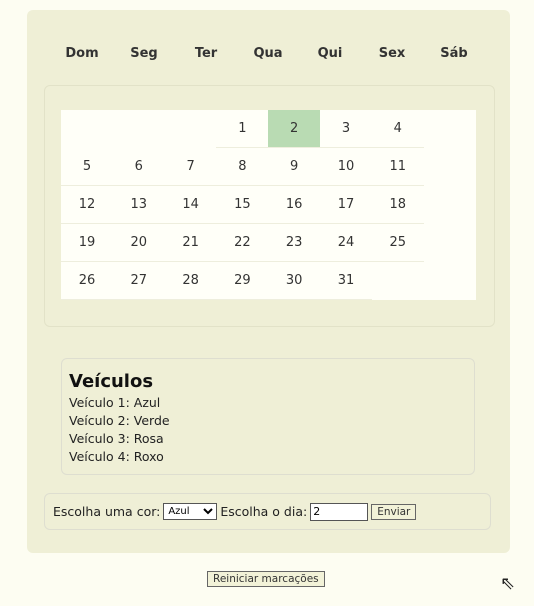 Image resolution: width=534 pixels, height=606 pixels. Describe the element at coordinates (138, 205) in the screenshot. I see `calendar-day: 13` at that location.